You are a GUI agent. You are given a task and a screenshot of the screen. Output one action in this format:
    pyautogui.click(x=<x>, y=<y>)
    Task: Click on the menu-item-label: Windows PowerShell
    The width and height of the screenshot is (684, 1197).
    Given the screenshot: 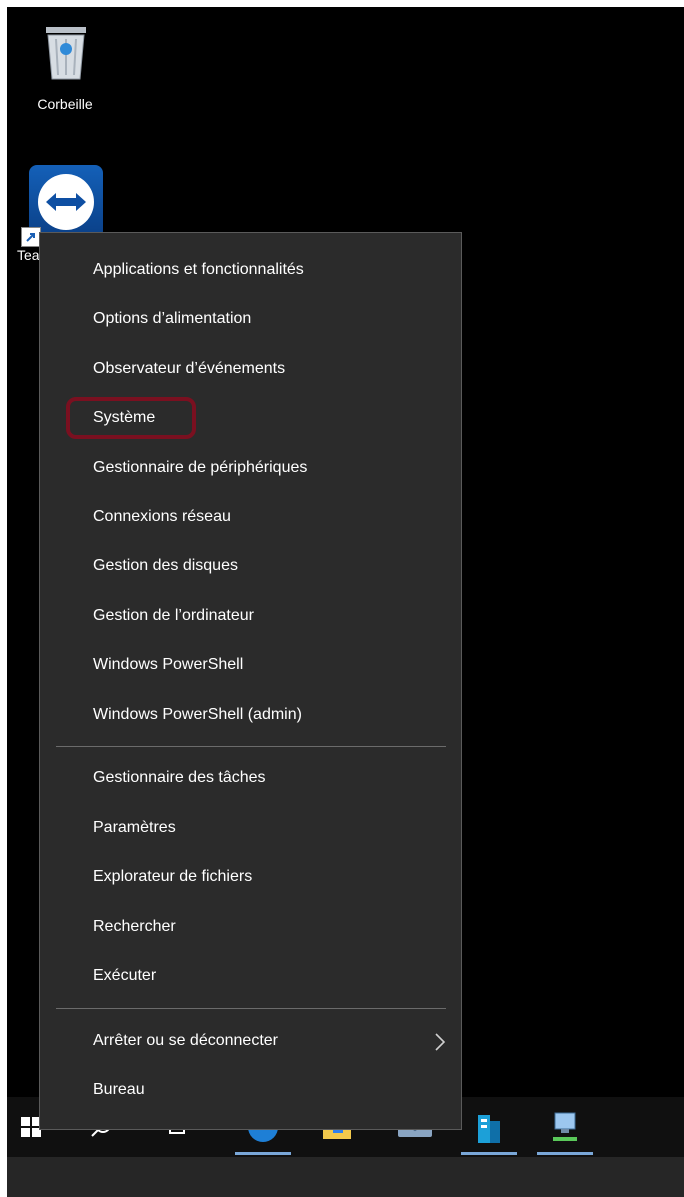 What is the action you would take?
    pyautogui.click(x=168, y=664)
    